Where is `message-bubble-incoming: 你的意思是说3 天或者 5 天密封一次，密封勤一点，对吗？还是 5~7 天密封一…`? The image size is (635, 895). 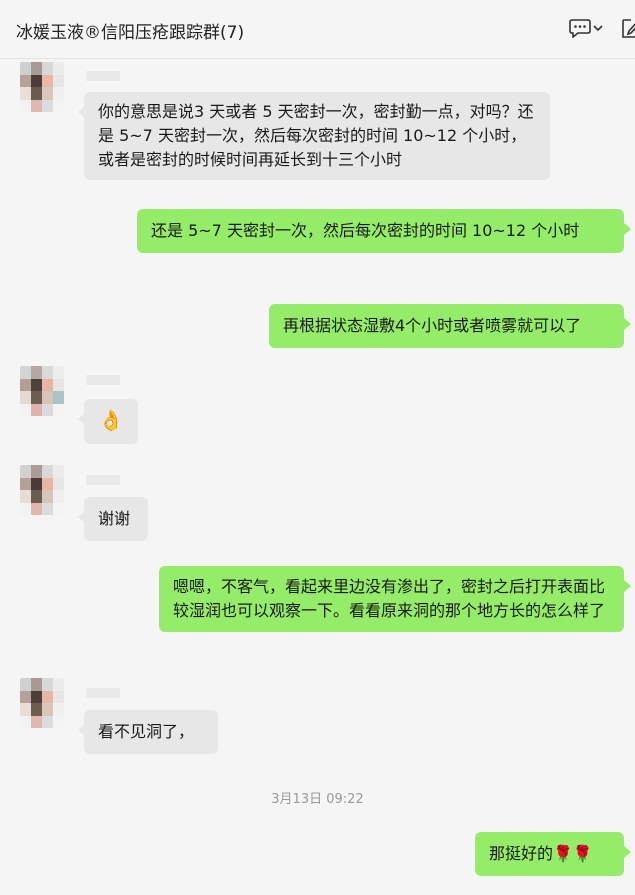 message-bubble-incoming: 你的意思是说3 天或者 5 天密封一次，密封勤一点，对吗？还是 5~7 天密封一… is located at coordinates (314, 136).